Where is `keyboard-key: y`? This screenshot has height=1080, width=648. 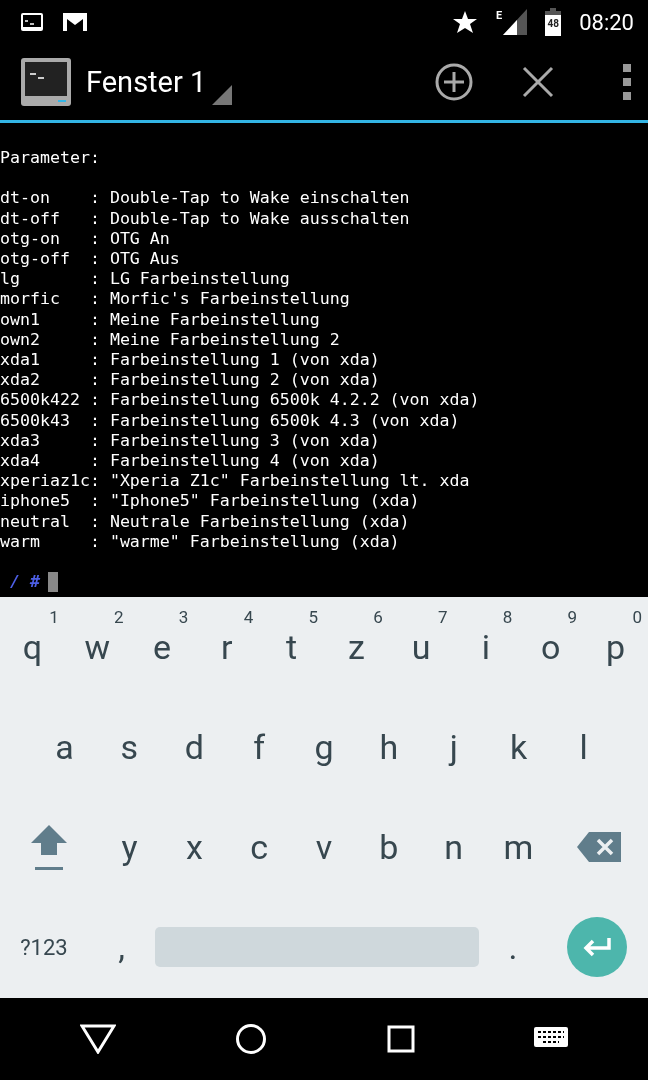 keyboard-key: y is located at coordinates (129, 847).